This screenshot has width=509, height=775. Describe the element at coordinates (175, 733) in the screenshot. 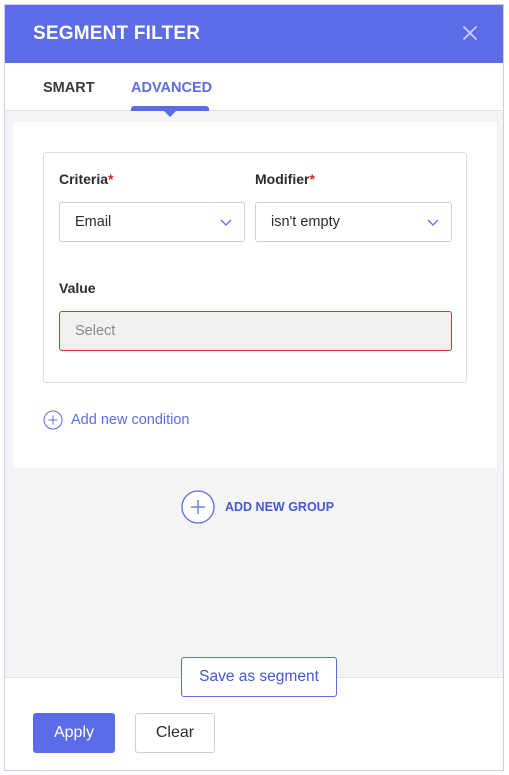

I see `clear-button: Clear` at that location.